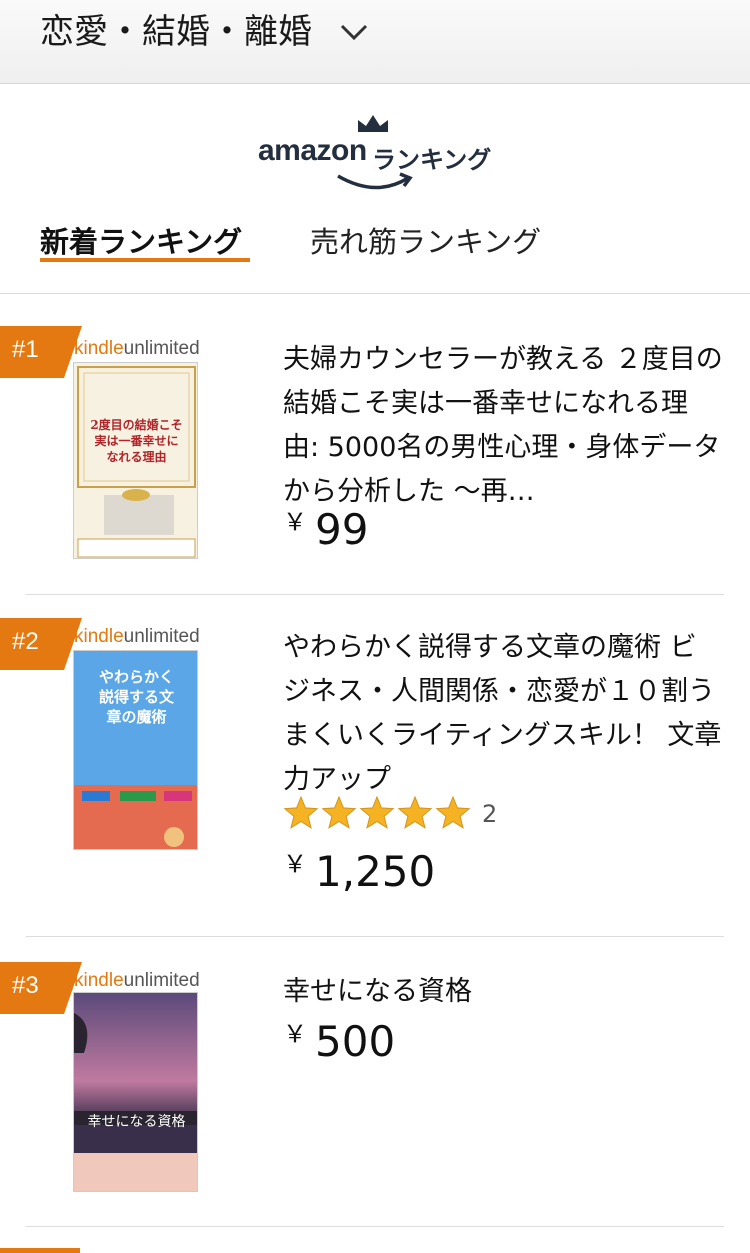 The width and height of the screenshot is (750, 1253). Describe the element at coordinates (136, 441) in the screenshot. I see `cover-title: 2度目の結婚こそ実は一番幸せになれる理由` at that location.